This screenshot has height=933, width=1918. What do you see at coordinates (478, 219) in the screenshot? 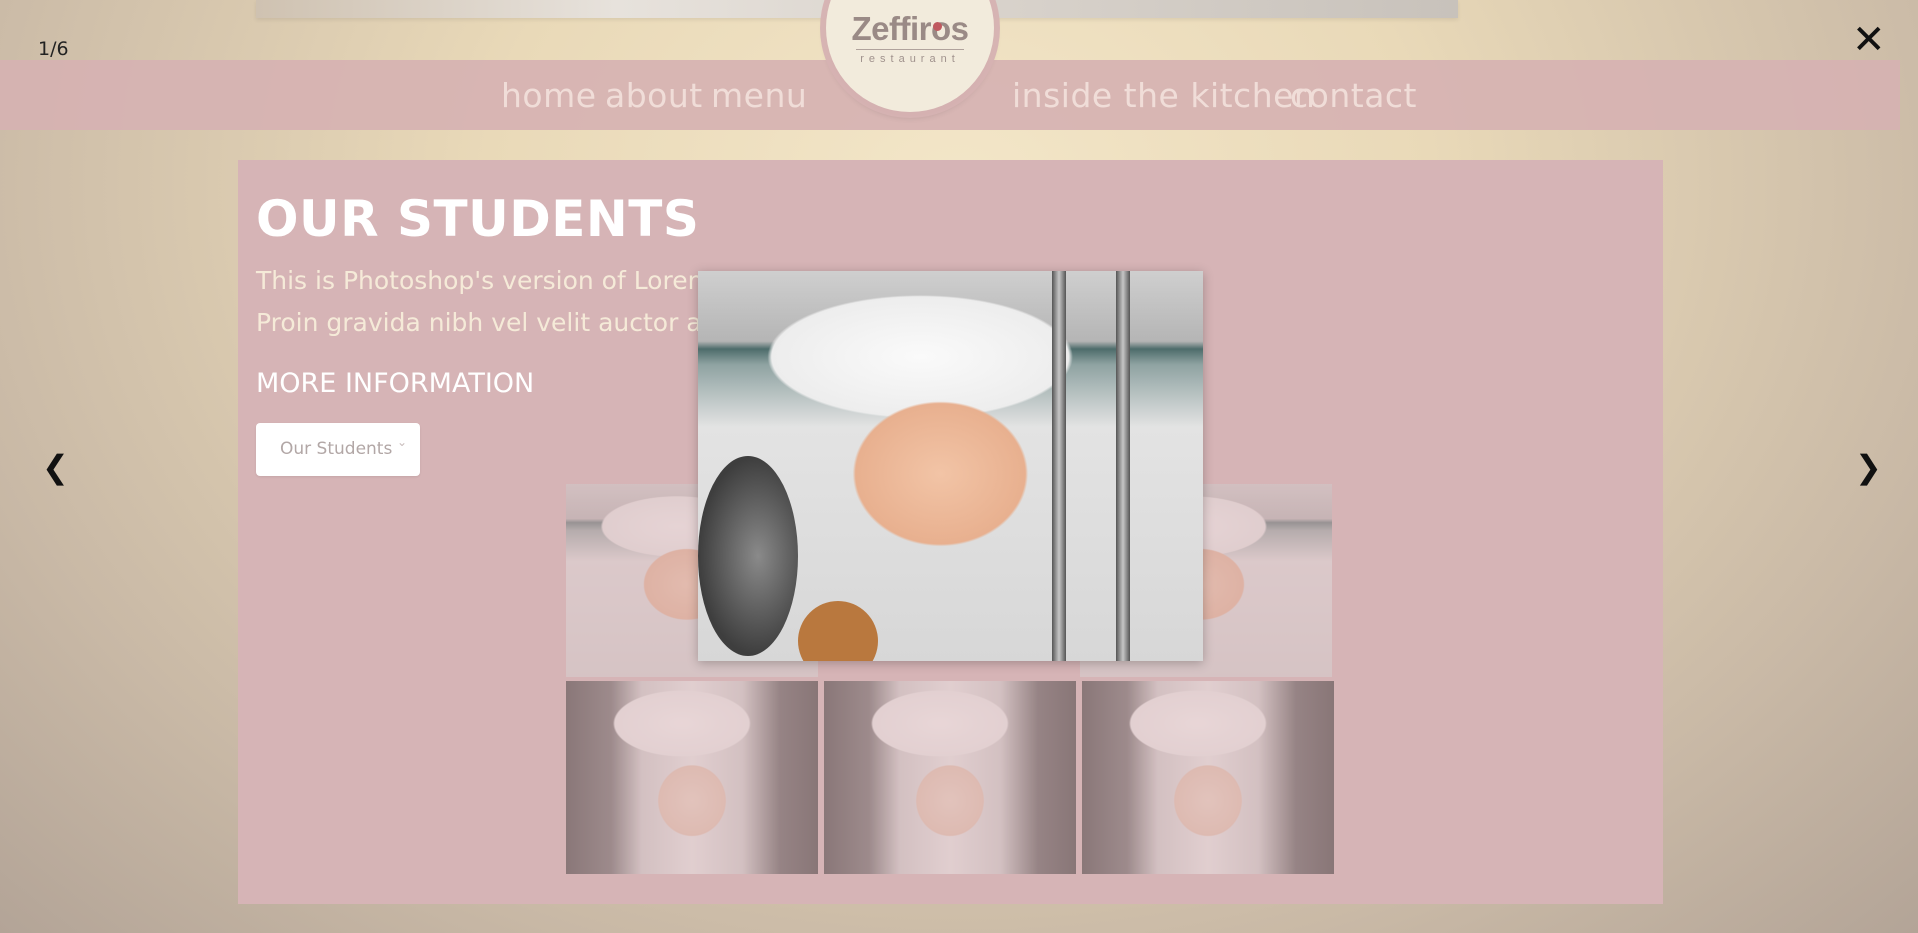
I see `page-title: OUR STUDENTS` at bounding box center [478, 219].